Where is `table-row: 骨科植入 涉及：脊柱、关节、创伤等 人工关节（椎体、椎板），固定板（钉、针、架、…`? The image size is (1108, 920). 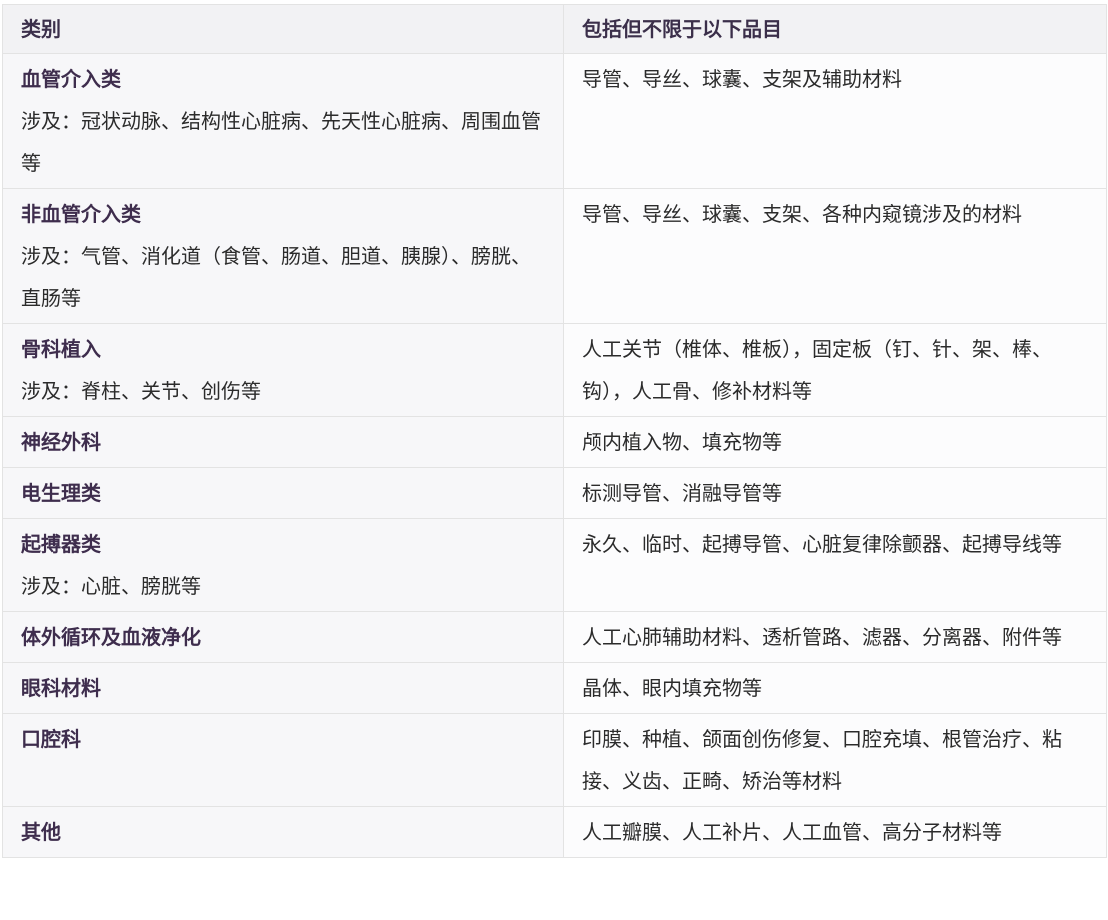
table-row: 骨科植入 涉及：脊柱、关节、创伤等 人工关节（椎体、椎板），固定板（钉、针、架、… is located at coordinates (554, 370).